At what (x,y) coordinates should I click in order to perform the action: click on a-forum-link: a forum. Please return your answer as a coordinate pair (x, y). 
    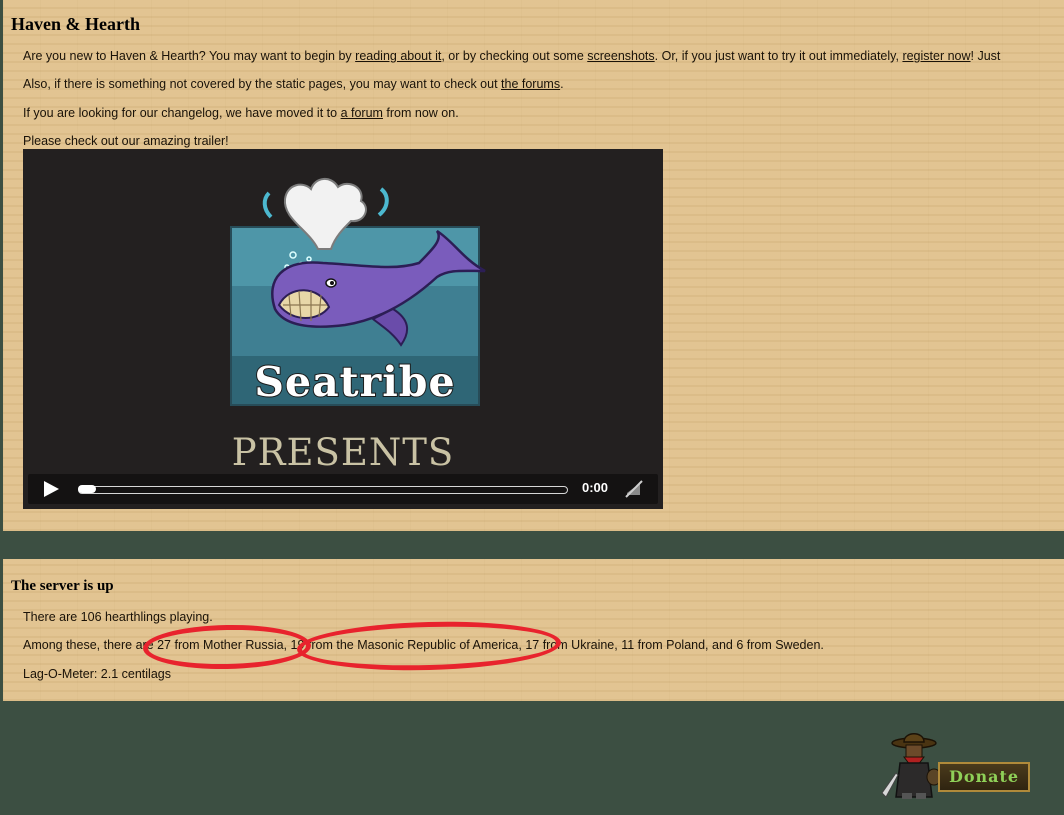
    Looking at the image, I should click on (362, 113).